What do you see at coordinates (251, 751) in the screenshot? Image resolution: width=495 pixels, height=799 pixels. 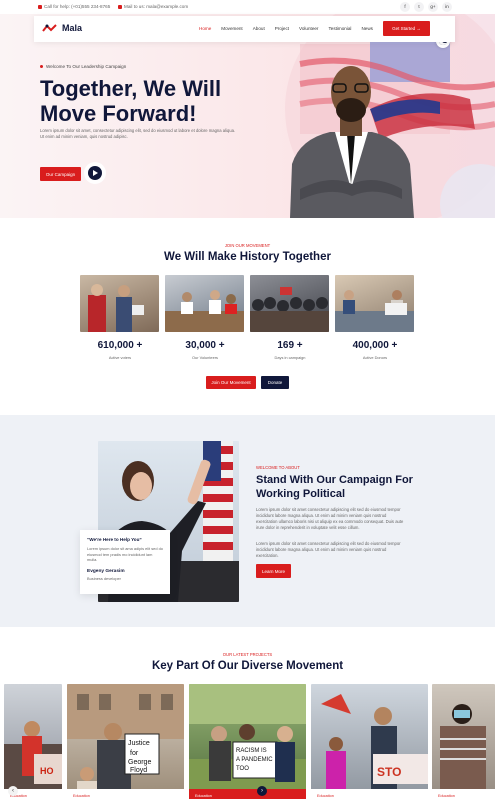 I see `svg-text: RACISM IS` at bounding box center [251, 751].